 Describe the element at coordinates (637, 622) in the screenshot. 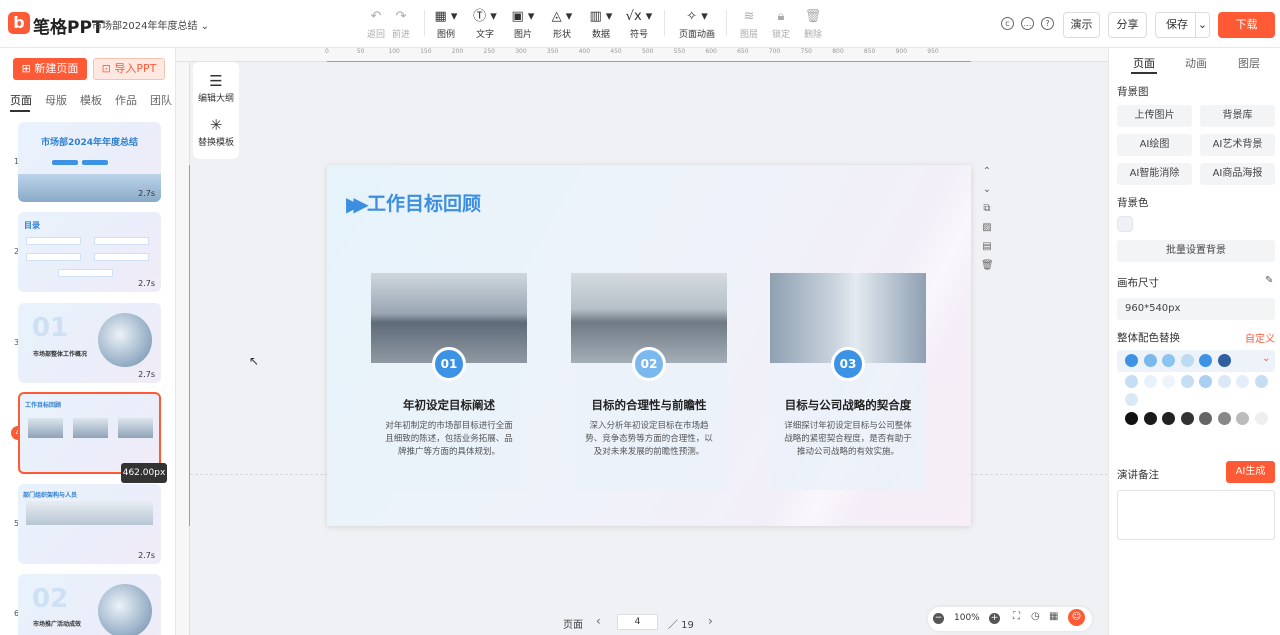

I see `page-number-input: 4` at that location.